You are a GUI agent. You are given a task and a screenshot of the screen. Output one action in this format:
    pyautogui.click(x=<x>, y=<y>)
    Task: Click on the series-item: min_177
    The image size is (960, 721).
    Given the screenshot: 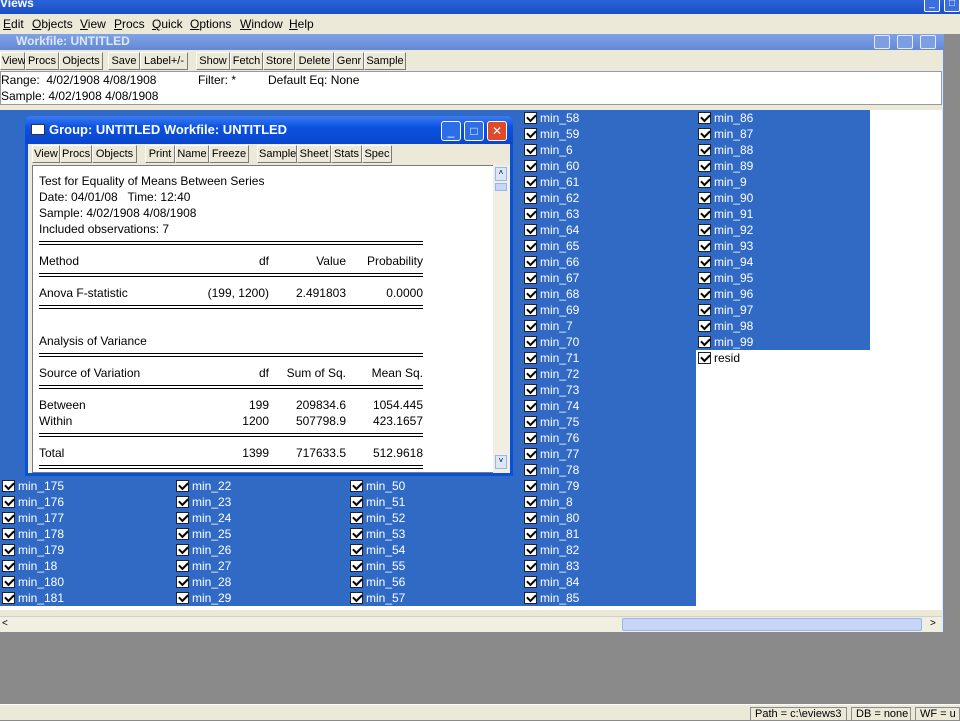 What is the action you would take?
    pyautogui.click(x=87, y=518)
    